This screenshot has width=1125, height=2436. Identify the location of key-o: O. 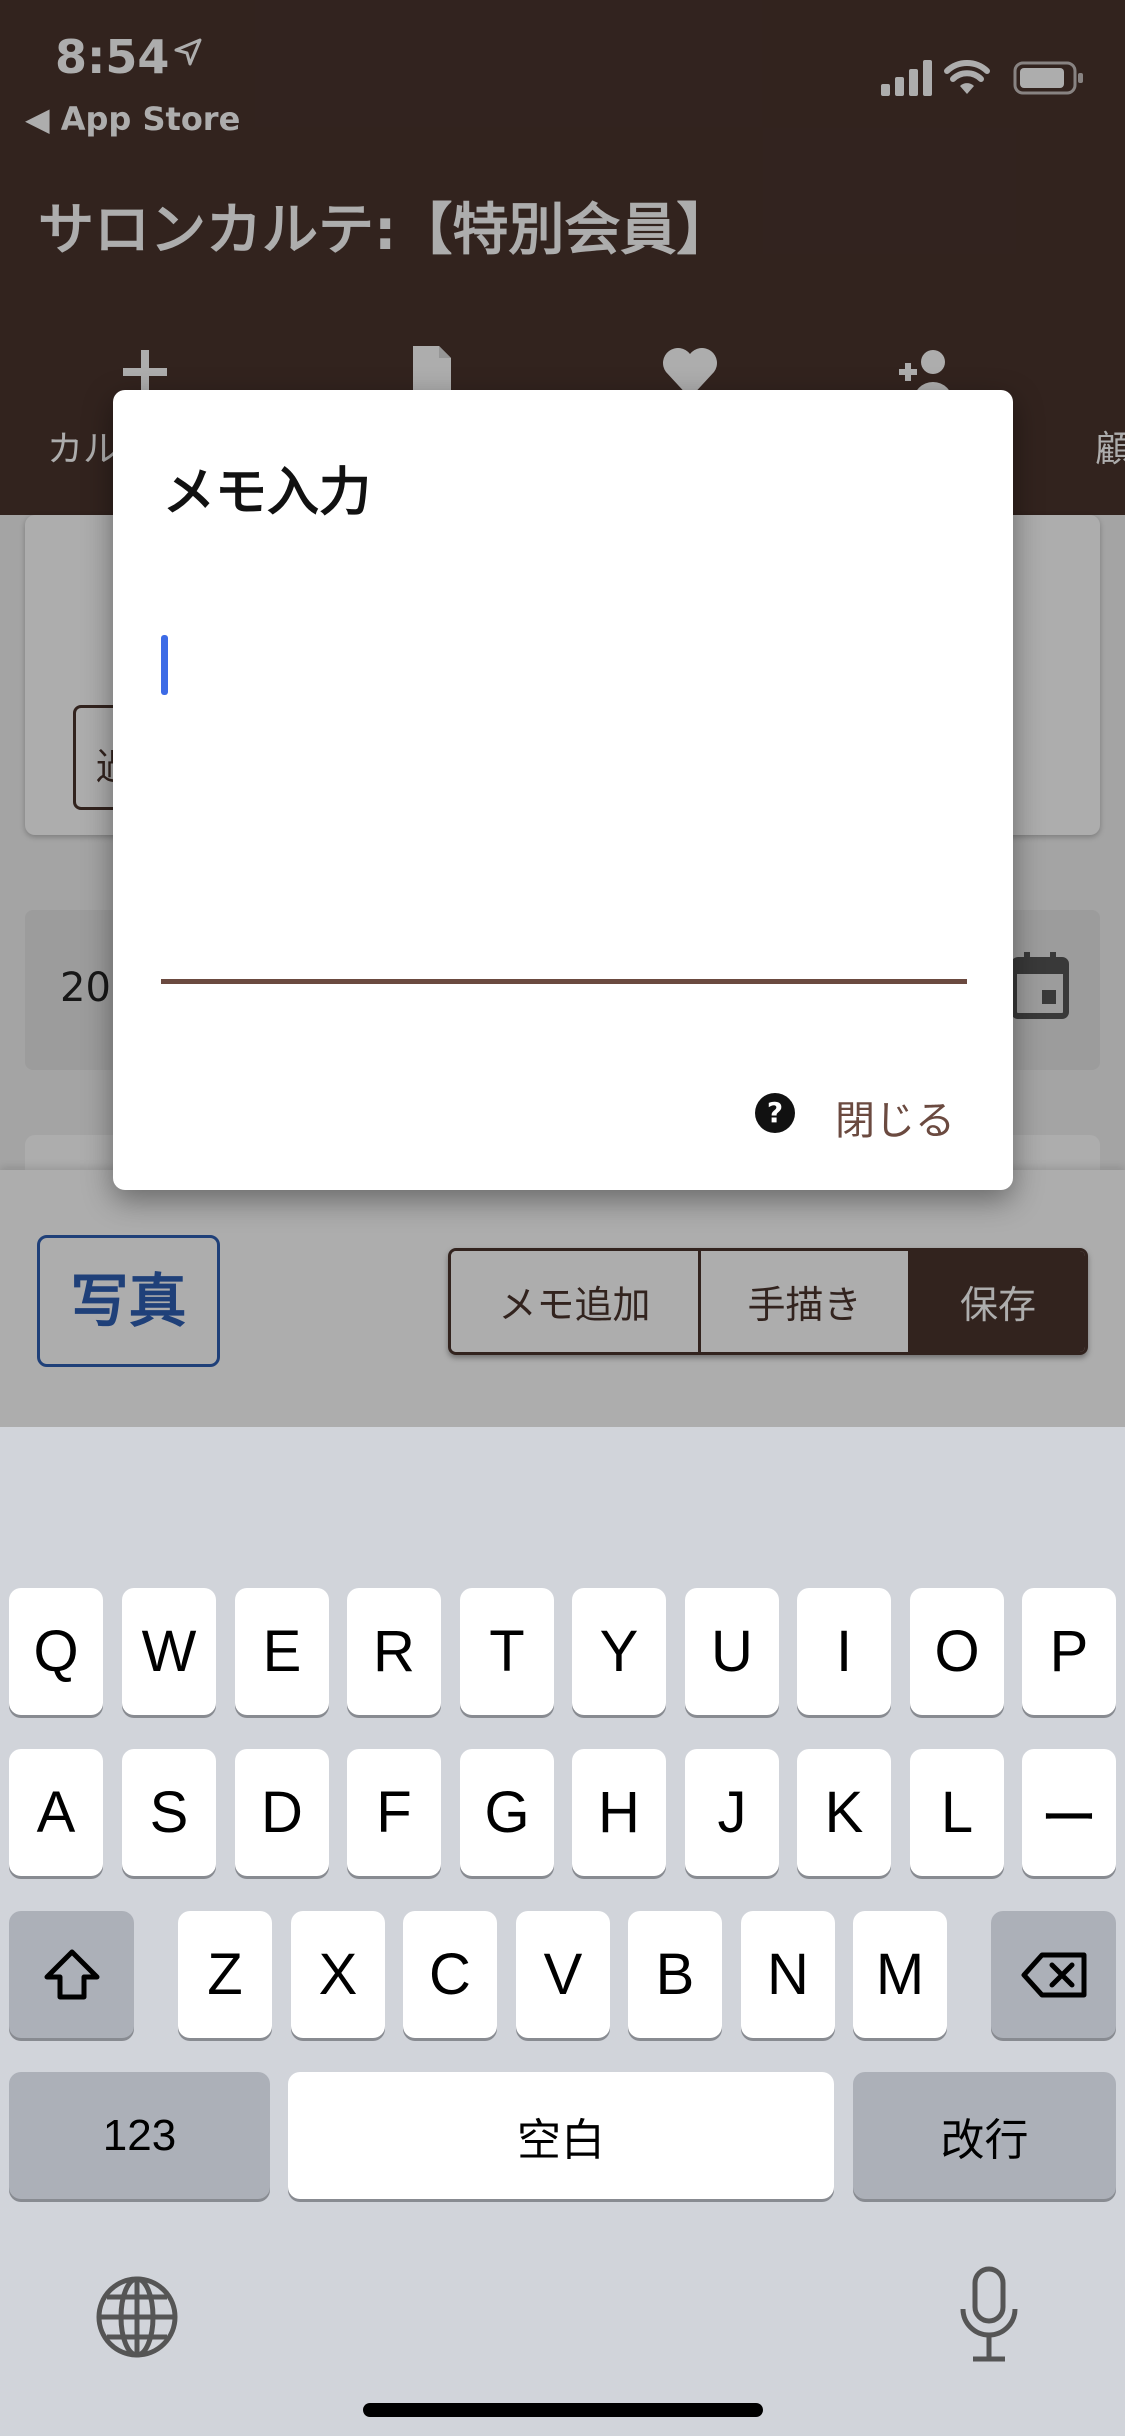
(957, 1651).